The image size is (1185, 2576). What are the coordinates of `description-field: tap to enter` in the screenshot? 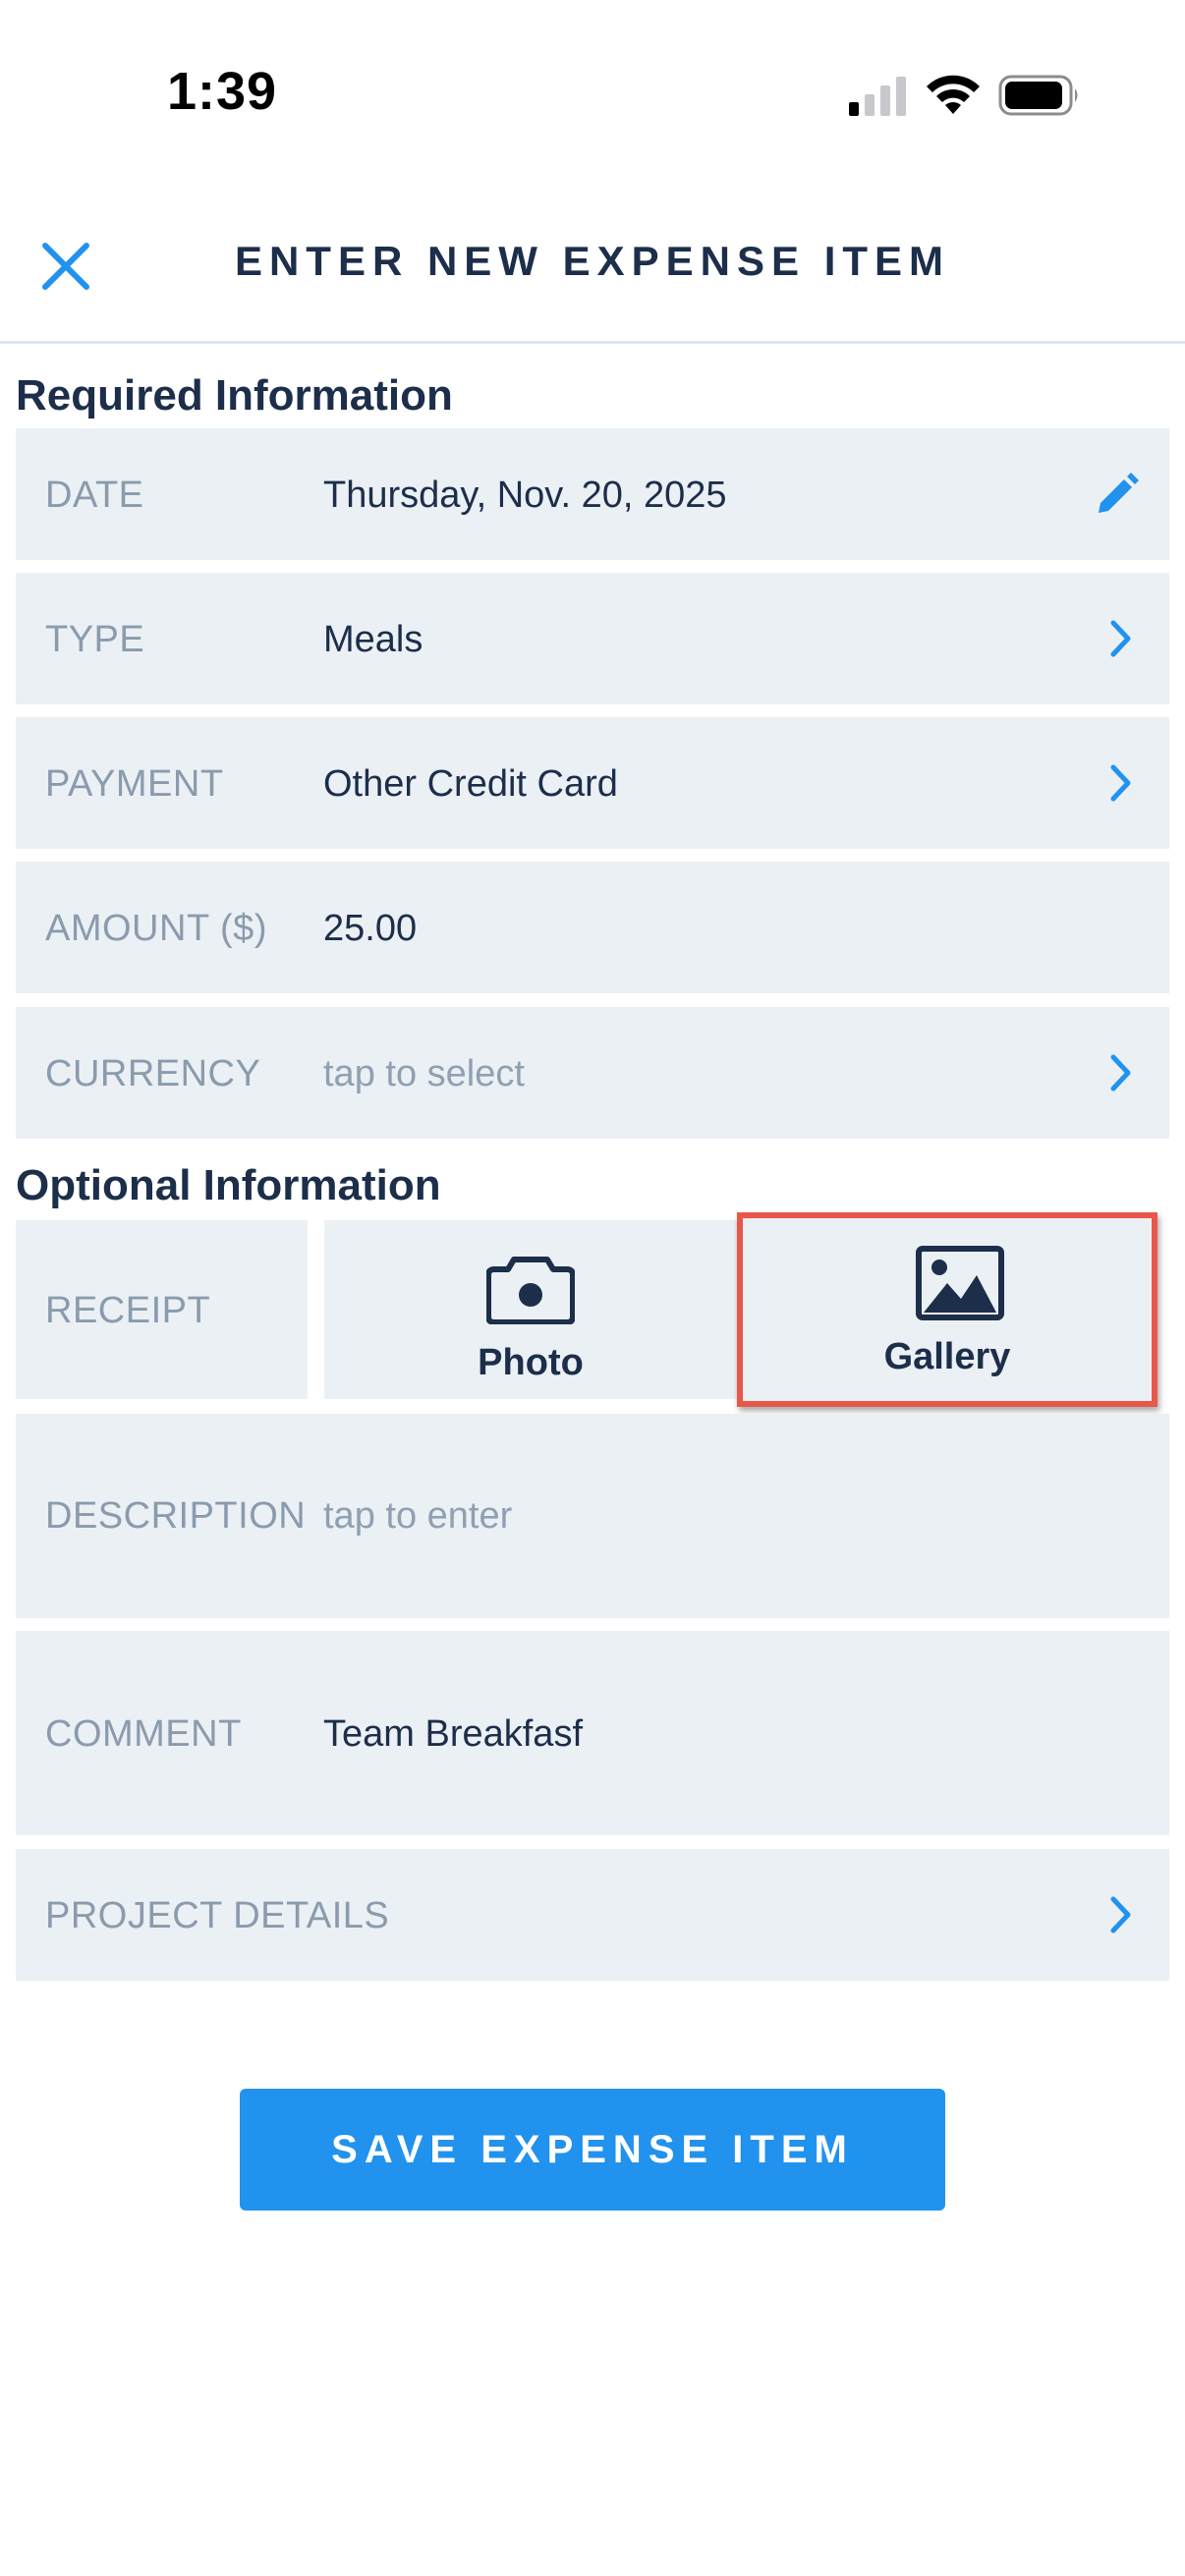 It's located at (417, 1516).